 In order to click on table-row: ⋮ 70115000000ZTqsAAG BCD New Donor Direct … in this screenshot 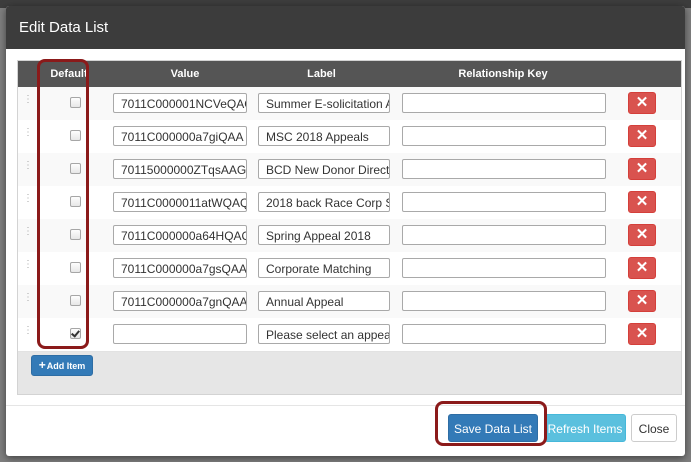, I will do `click(349, 170)`.